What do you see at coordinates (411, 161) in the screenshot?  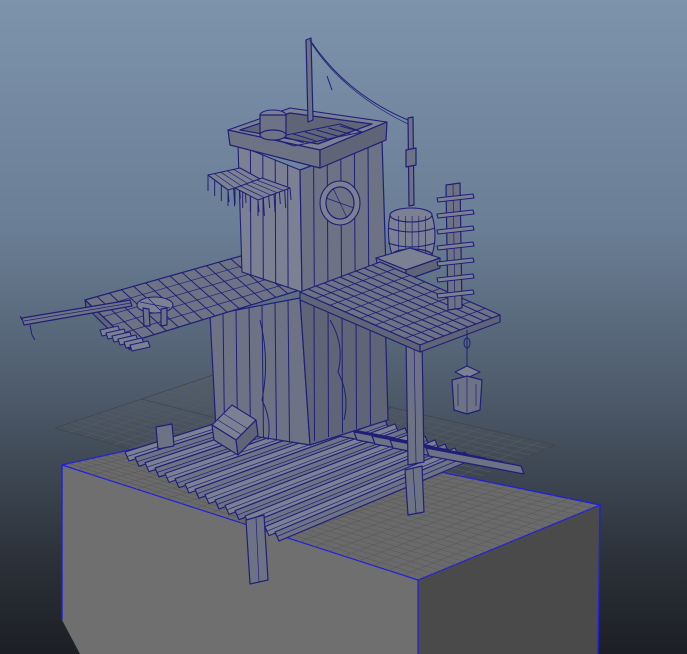 I see `lantern-pole` at bounding box center [411, 161].